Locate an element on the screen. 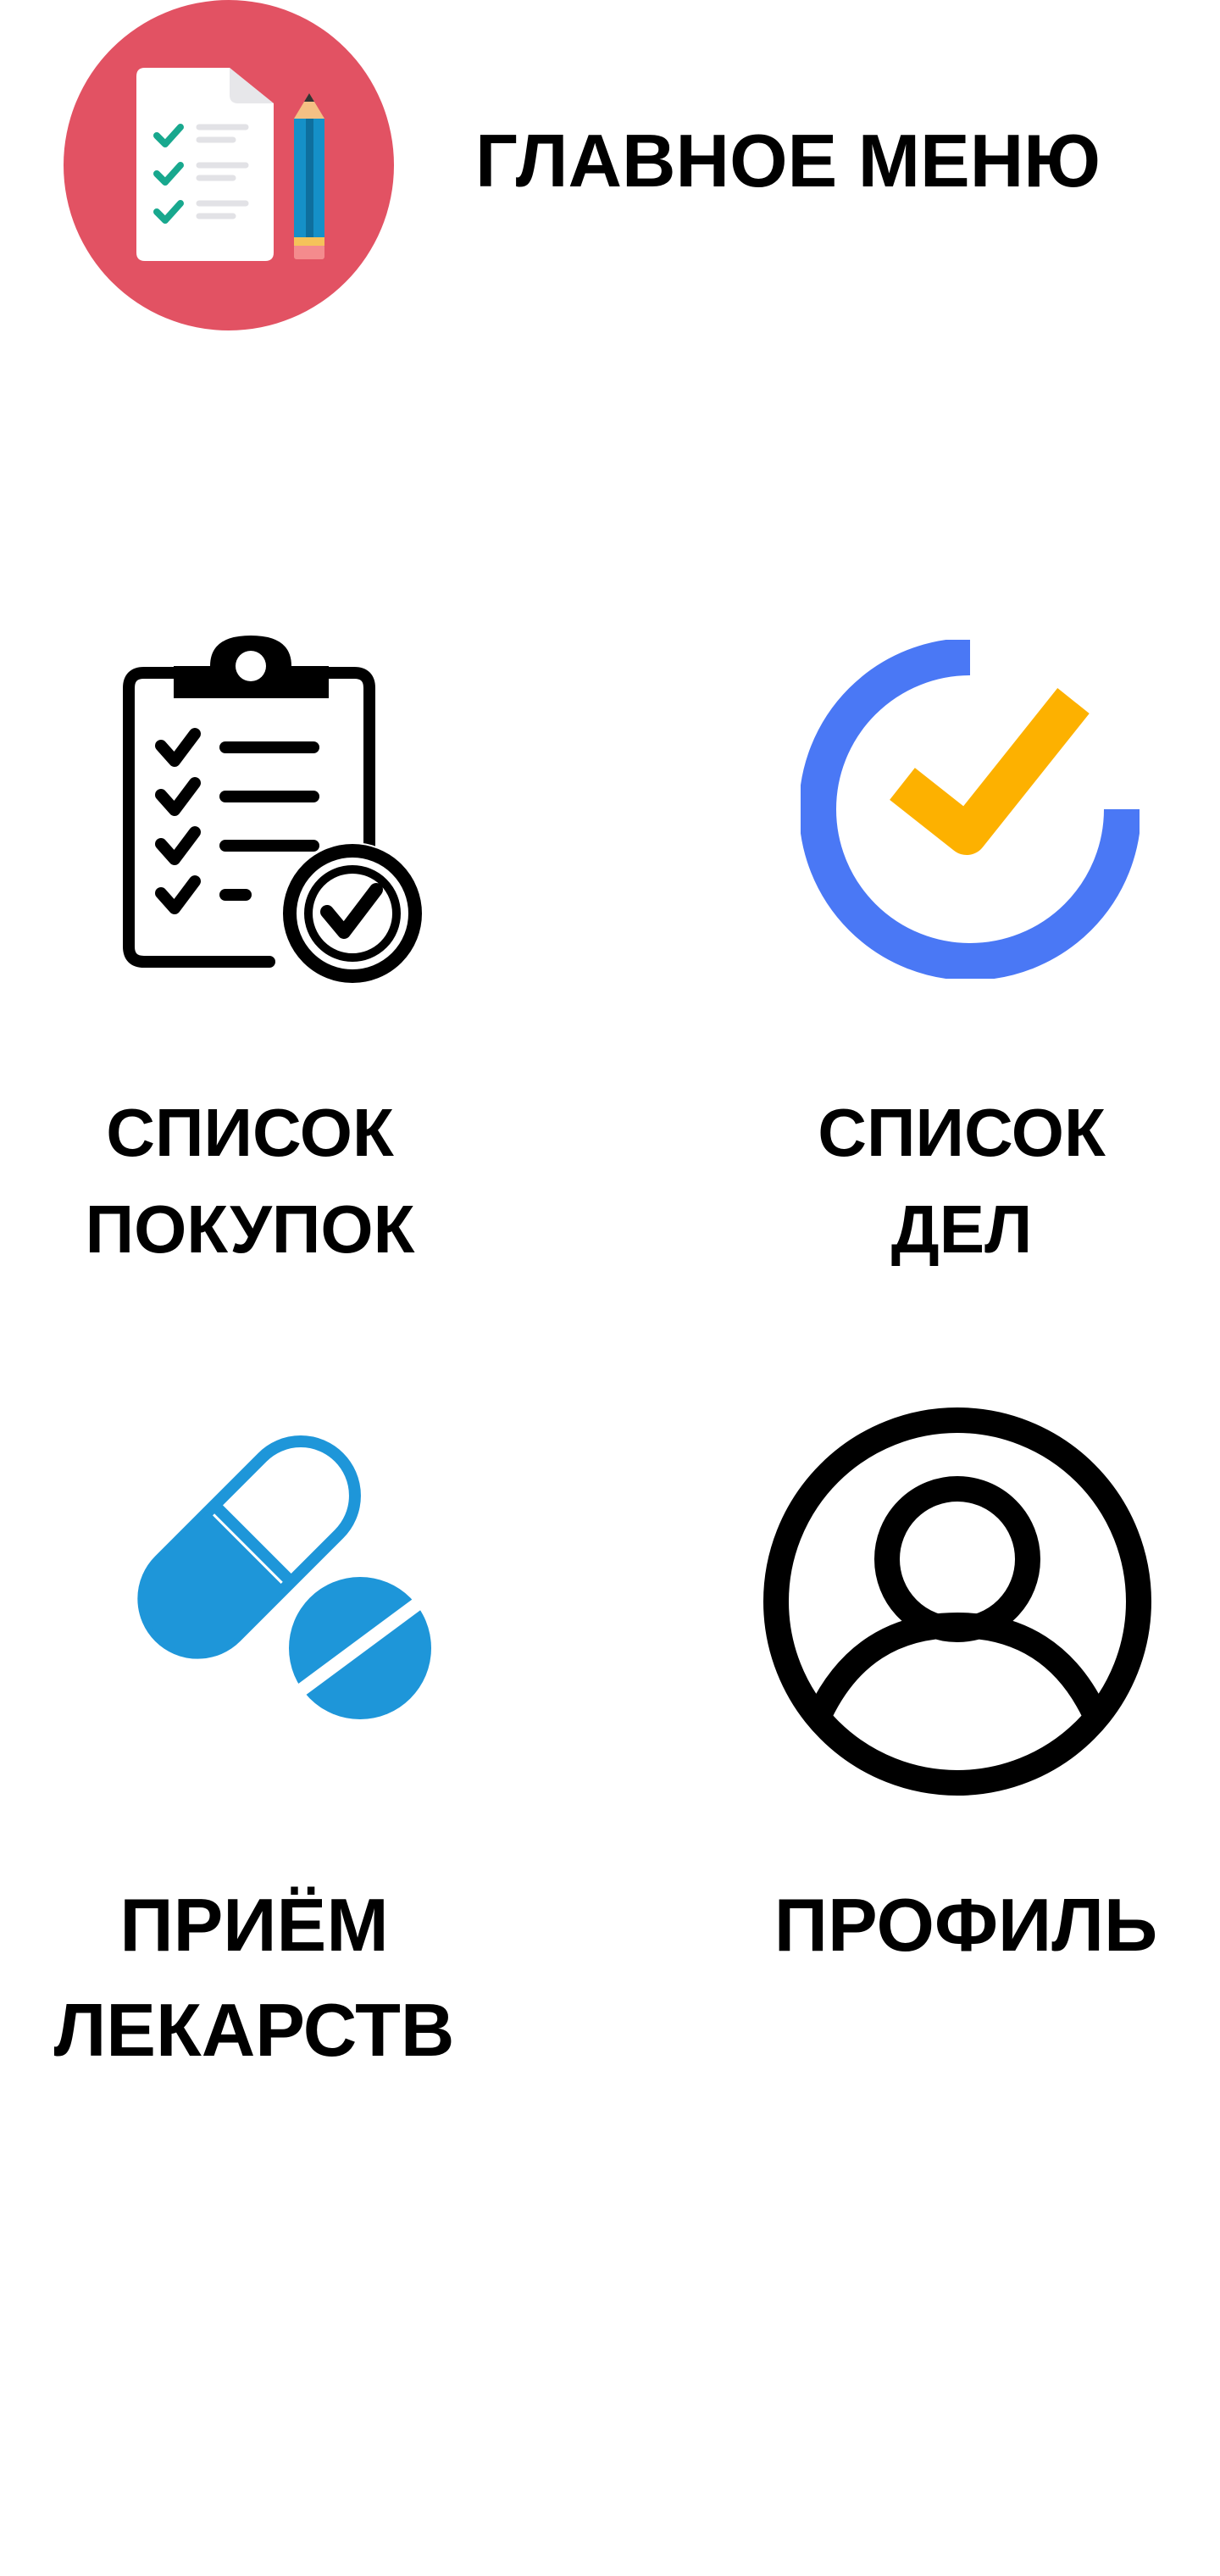 The width and height of the screenshot is (1220, 2576). menu-item-shopping-list: СПИСОК ПОКУПОК is located at coordinates (305, 940).